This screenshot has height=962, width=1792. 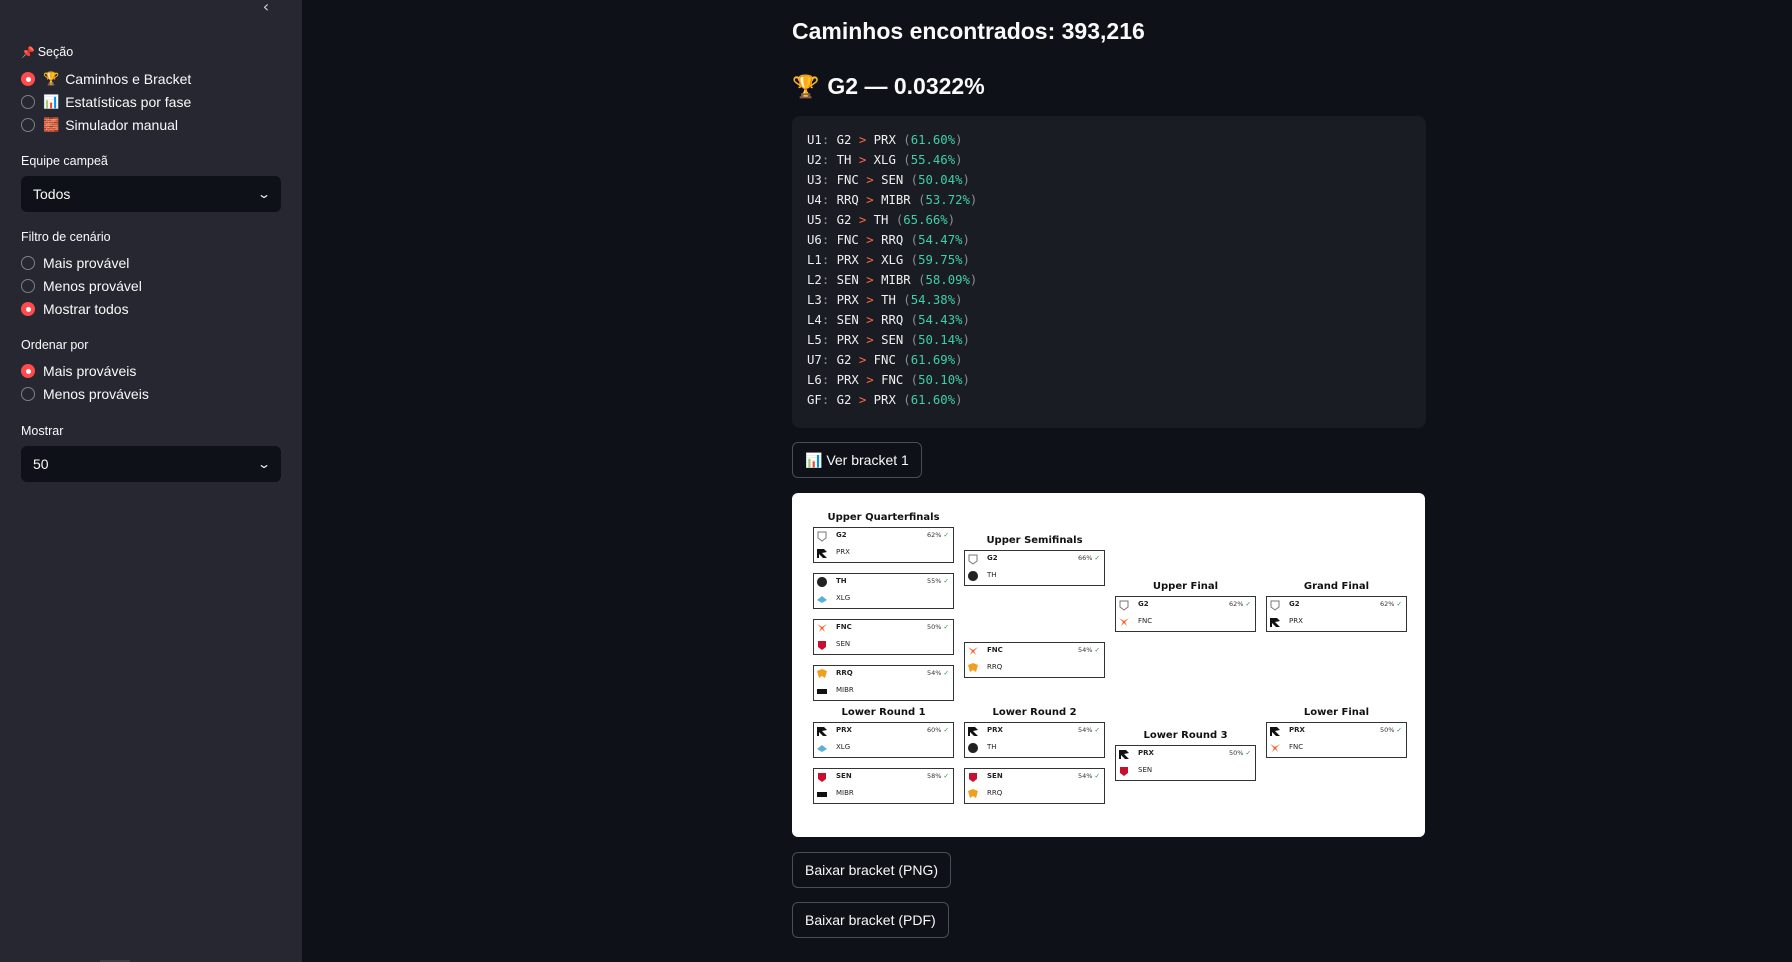 What do you see at coordinates (872, 870) in the screenshot?
I see `download-png-button: Baixar bracket (PNG)` at bounding box center [872, 870].